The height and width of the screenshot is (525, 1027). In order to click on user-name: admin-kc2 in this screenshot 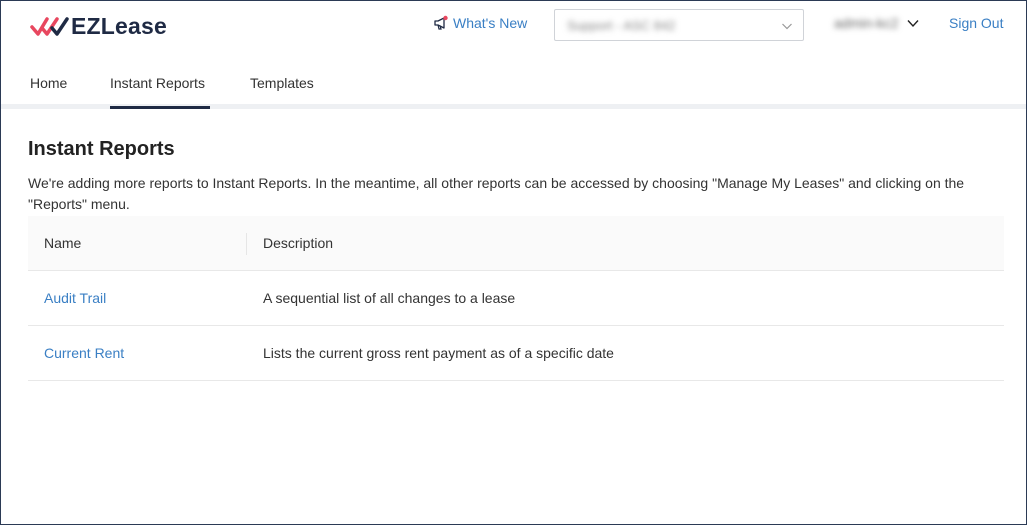, I will do `click(866, 23)`.